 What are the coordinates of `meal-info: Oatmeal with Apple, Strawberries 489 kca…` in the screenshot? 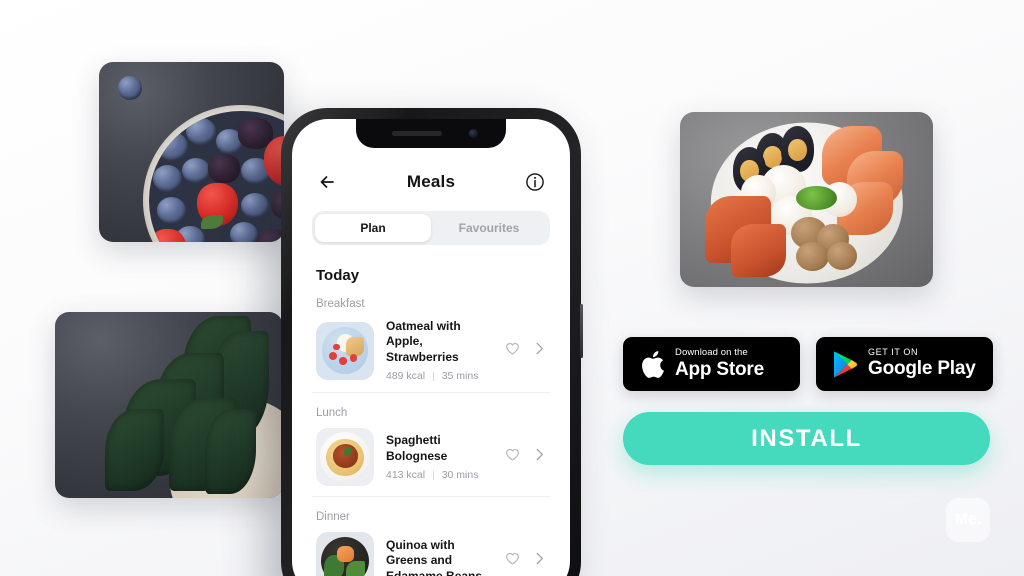 It's located at (441, 350).